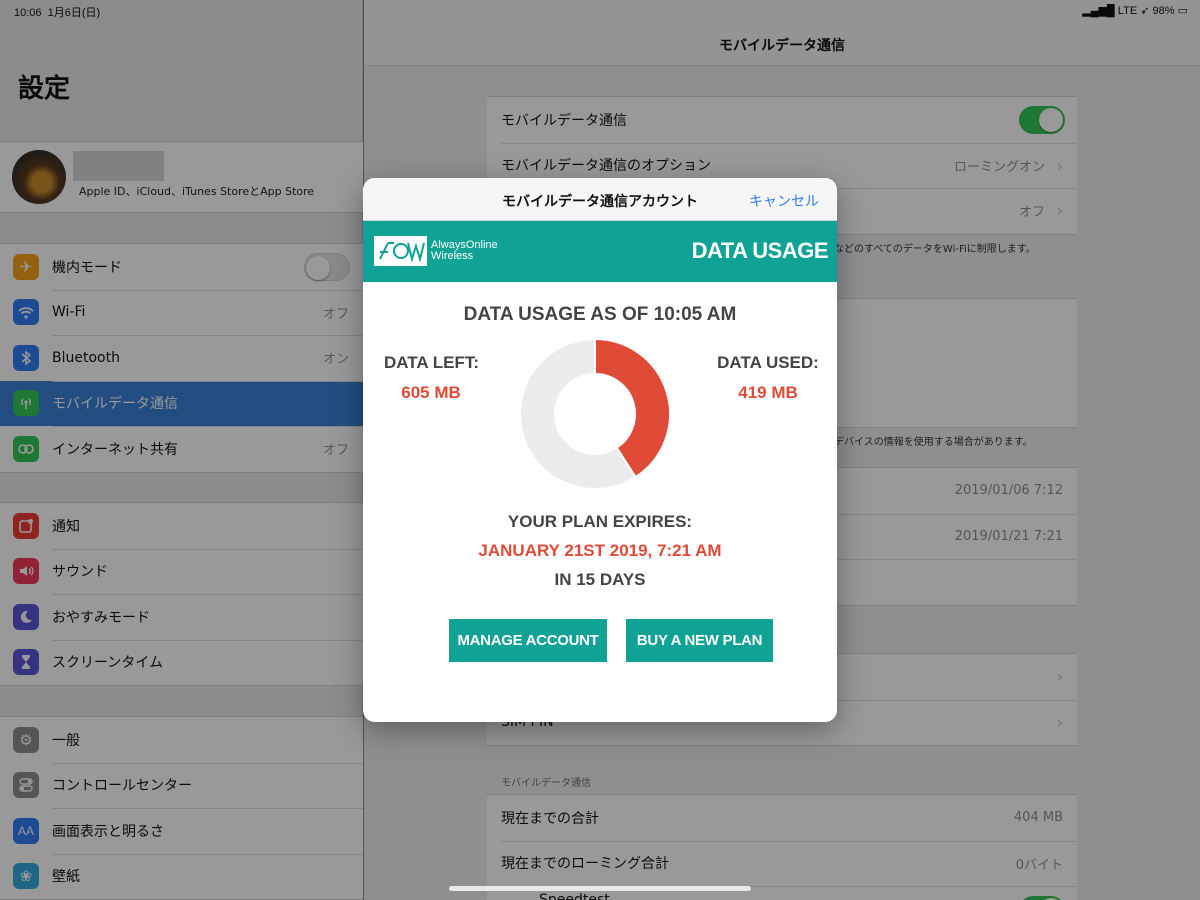  What do you see at coordinates (600, 888) in the screenshot?
I see `home-indicator` at bounding box center [600, 888].